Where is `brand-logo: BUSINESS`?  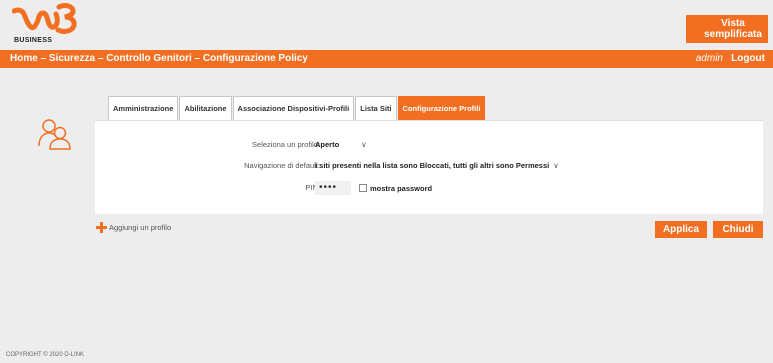 brand-logo: BUSINESS is located at coordinates (47, 25).